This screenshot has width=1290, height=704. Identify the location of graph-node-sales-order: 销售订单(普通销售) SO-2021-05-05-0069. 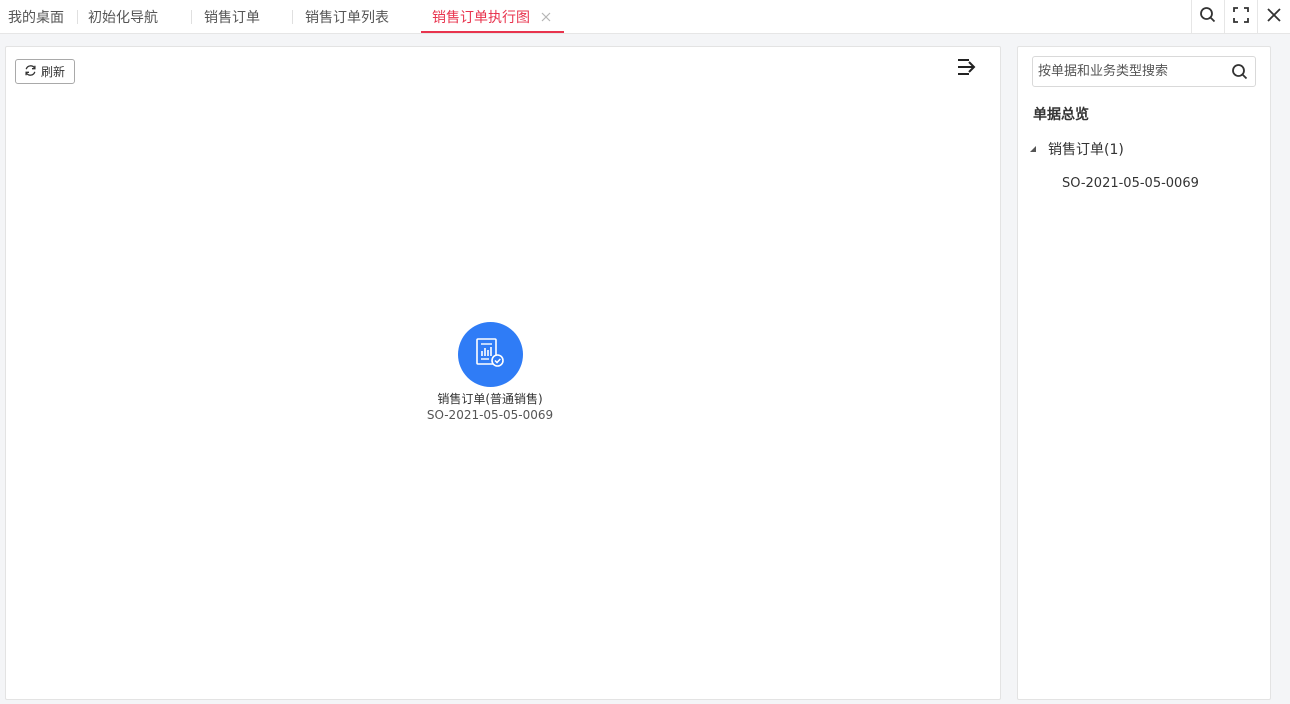
(490, 372).